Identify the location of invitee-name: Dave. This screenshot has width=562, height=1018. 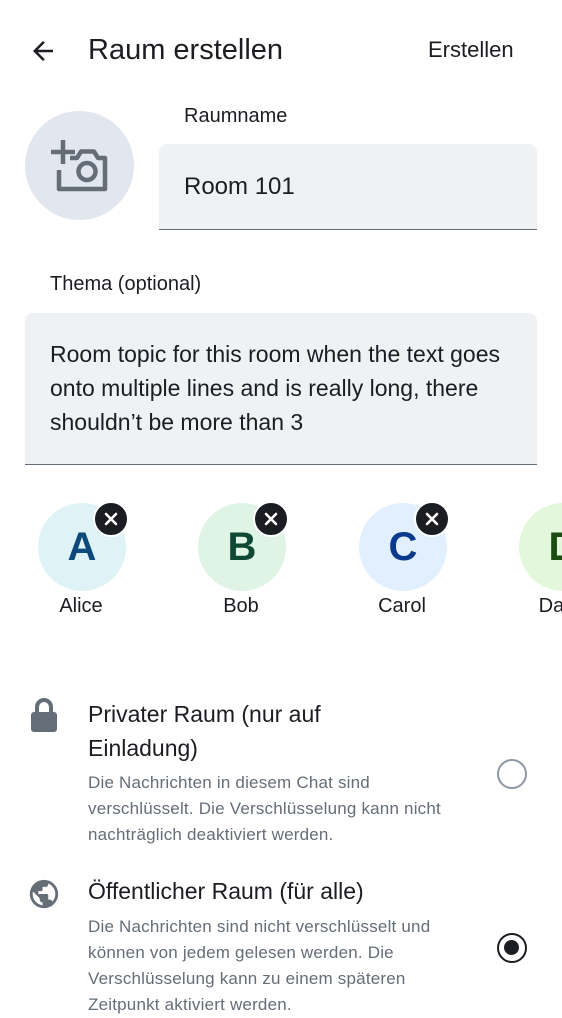
(550, 606).